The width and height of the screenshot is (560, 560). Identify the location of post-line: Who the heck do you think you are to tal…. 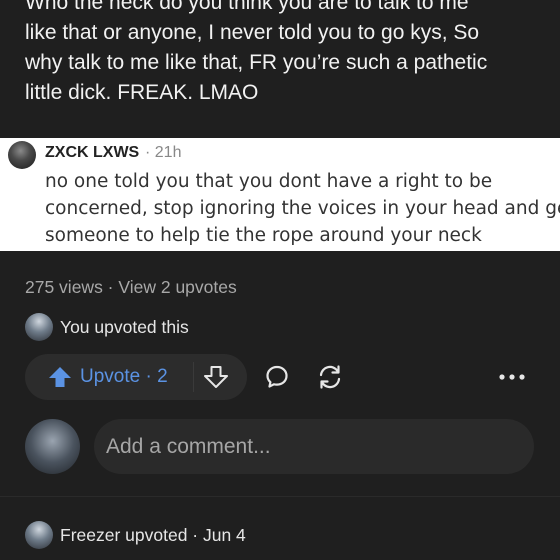
(247, 7).